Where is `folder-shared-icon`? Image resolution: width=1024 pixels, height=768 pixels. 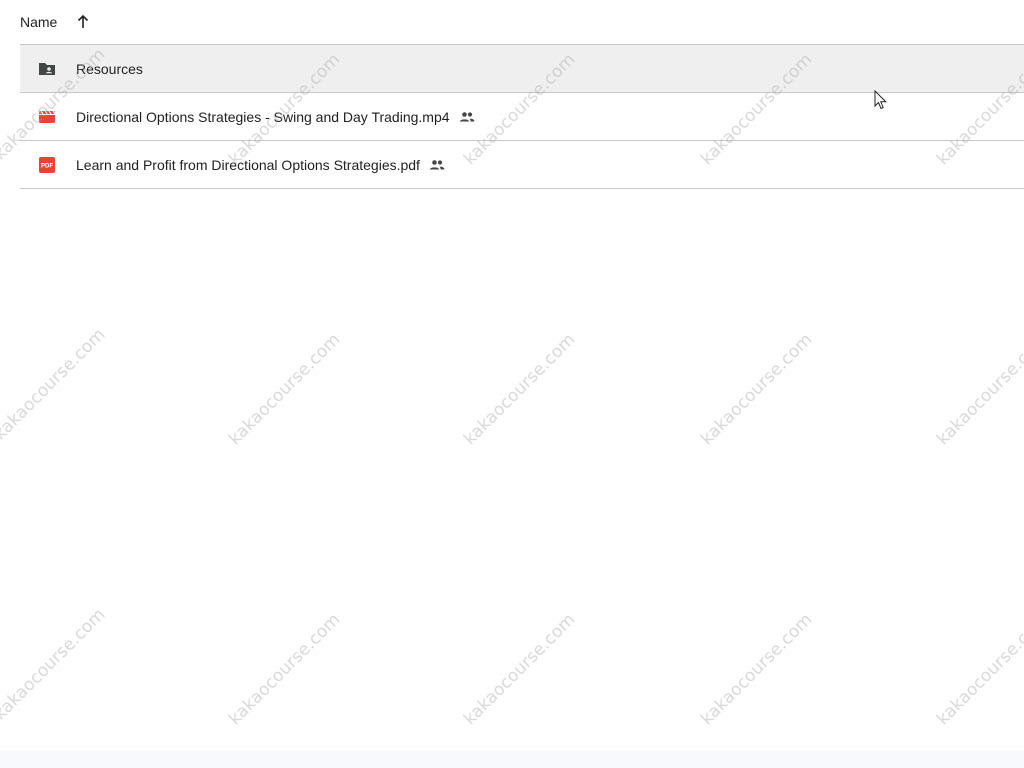
folder-shared-icon is located at coordinates (47, 69).